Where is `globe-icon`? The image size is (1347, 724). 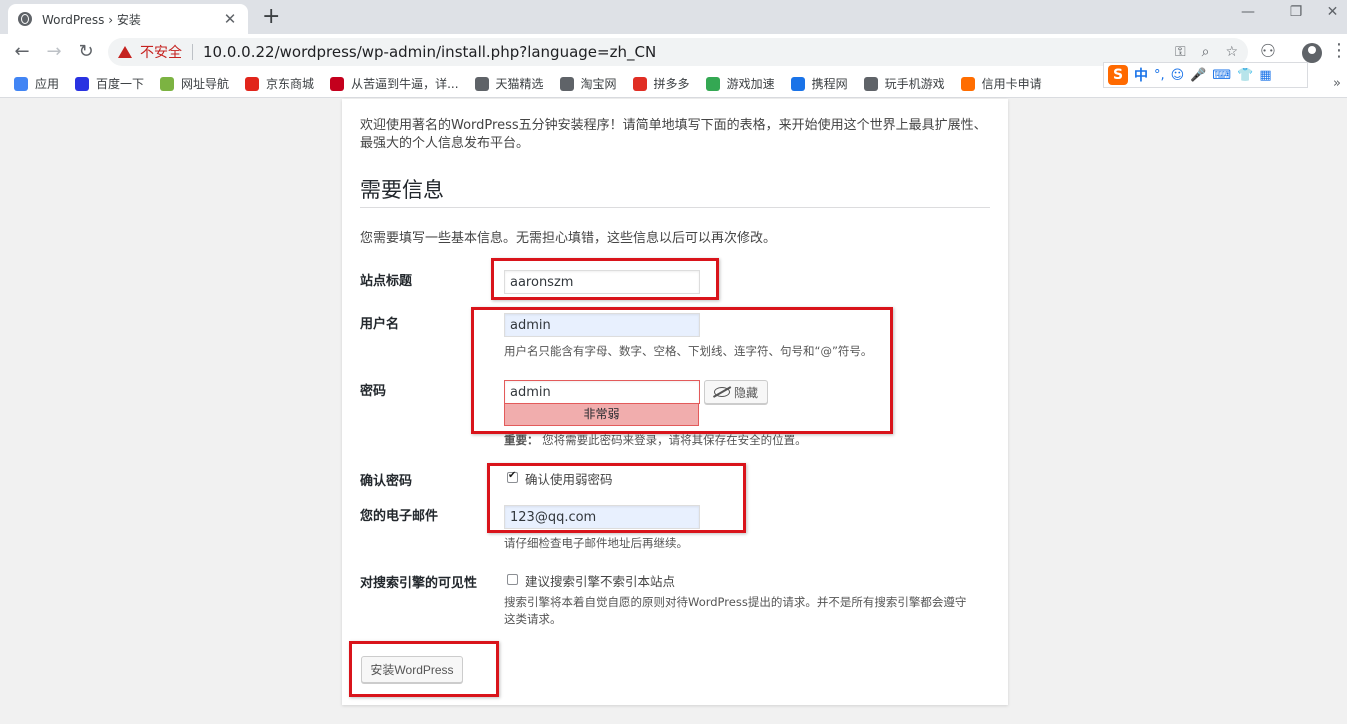 globe-icon is located at coordinates (25, 19).